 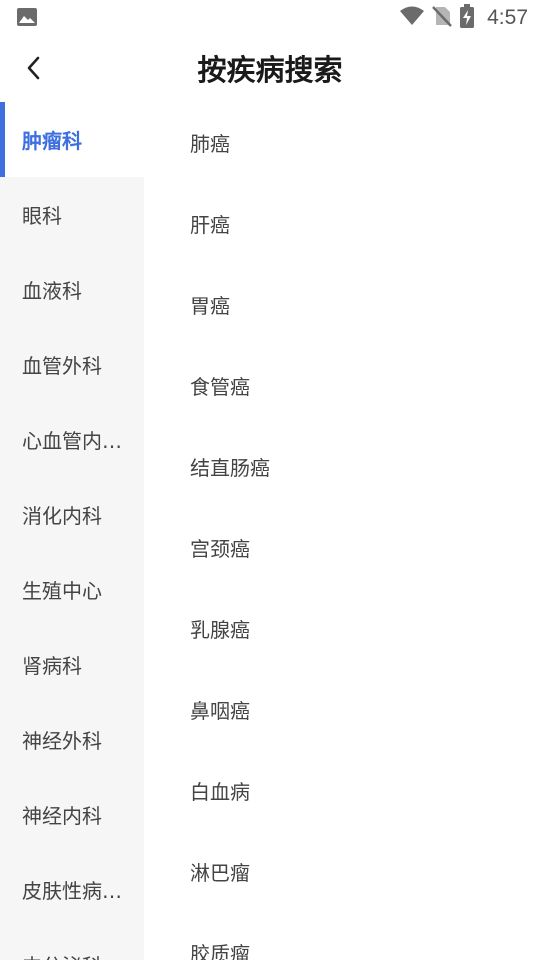 What do you see at coordinates (342, 466) in the screenshot?
I see `disease-item-colorectal-cancer: 结直肠癌` at bounding box center [342, 466].